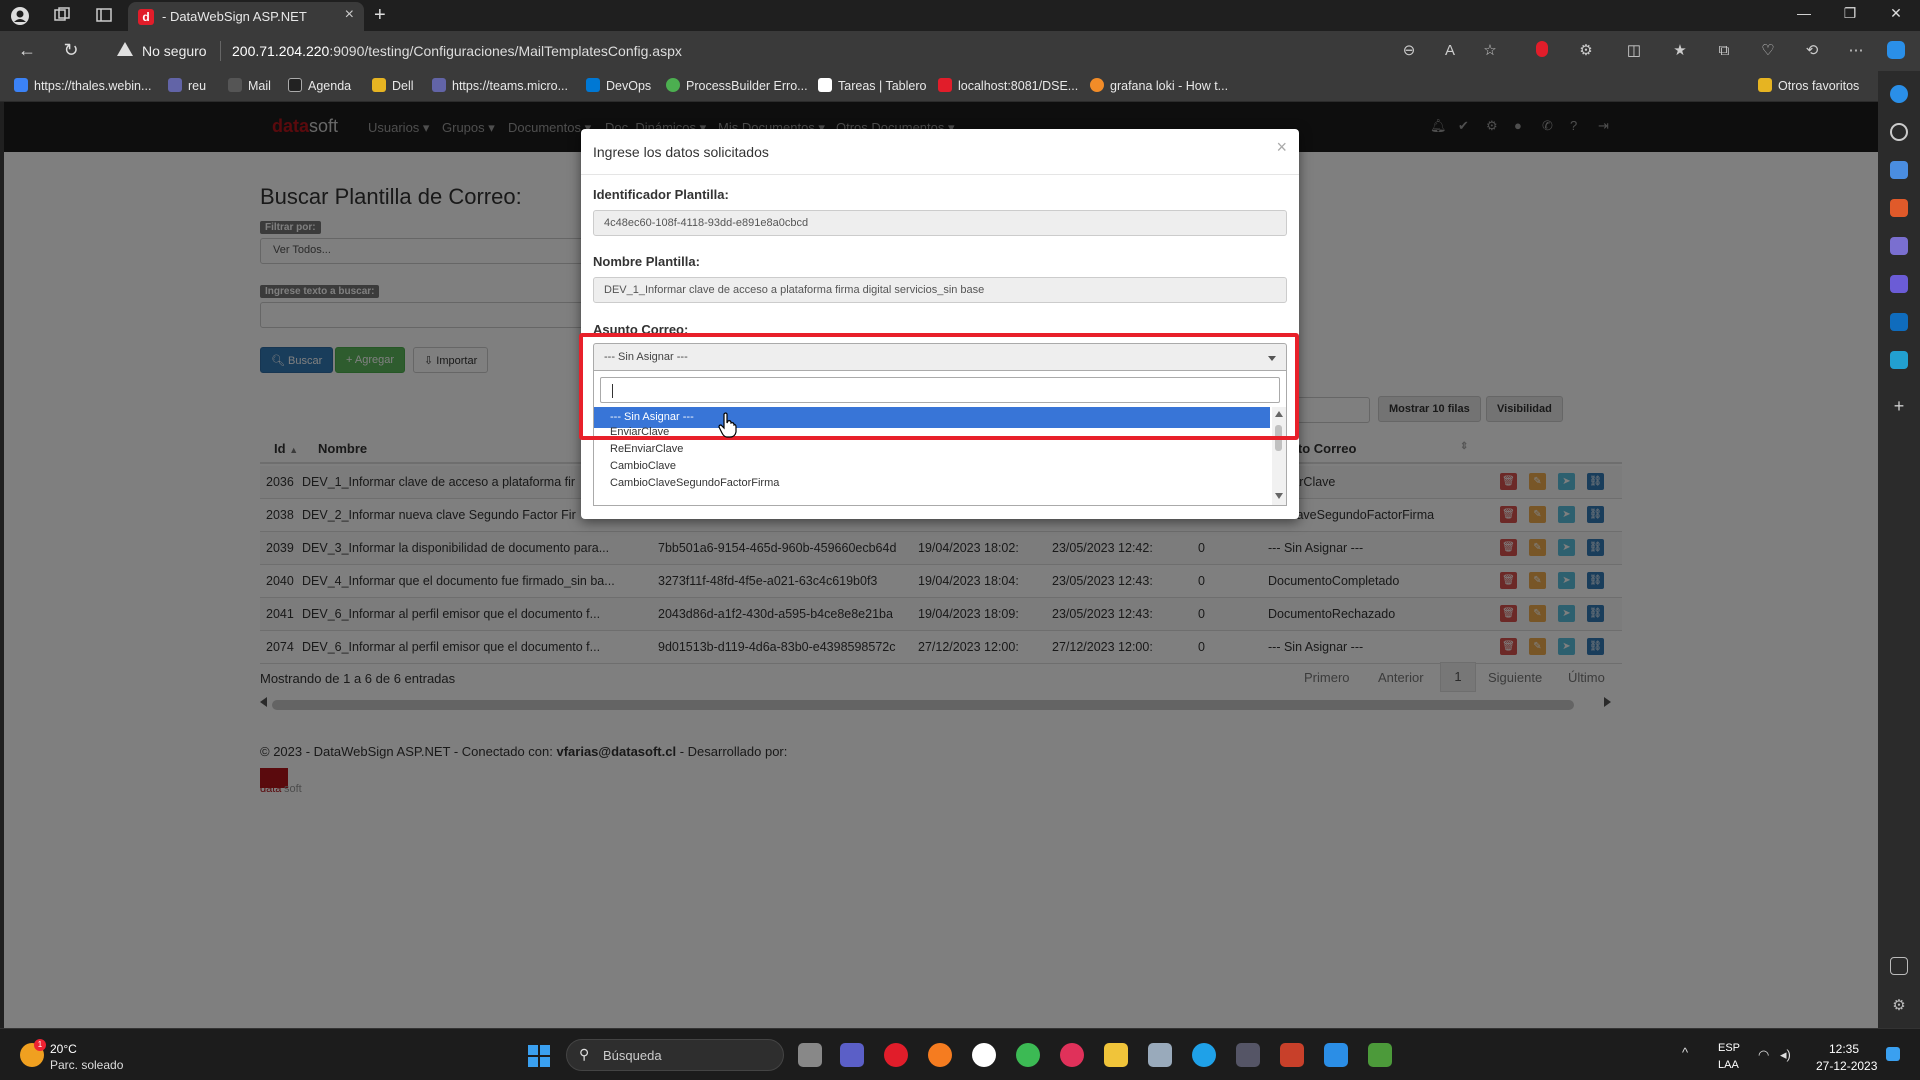  I want to click on tools-icon, so click(1899, 208).